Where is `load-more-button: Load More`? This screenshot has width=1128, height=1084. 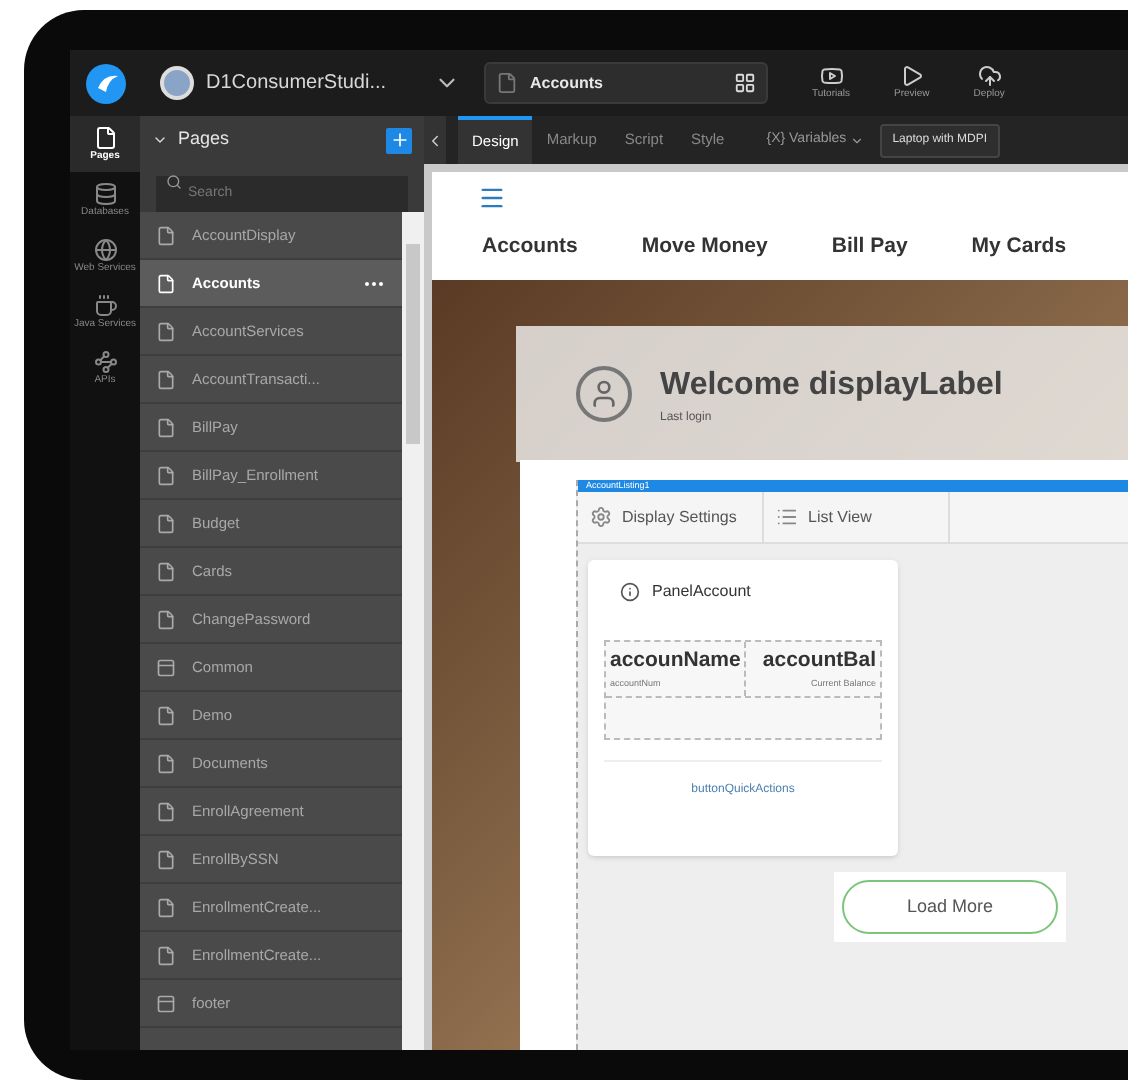 load-more-button: Load More is located at coordinates (950, 907).